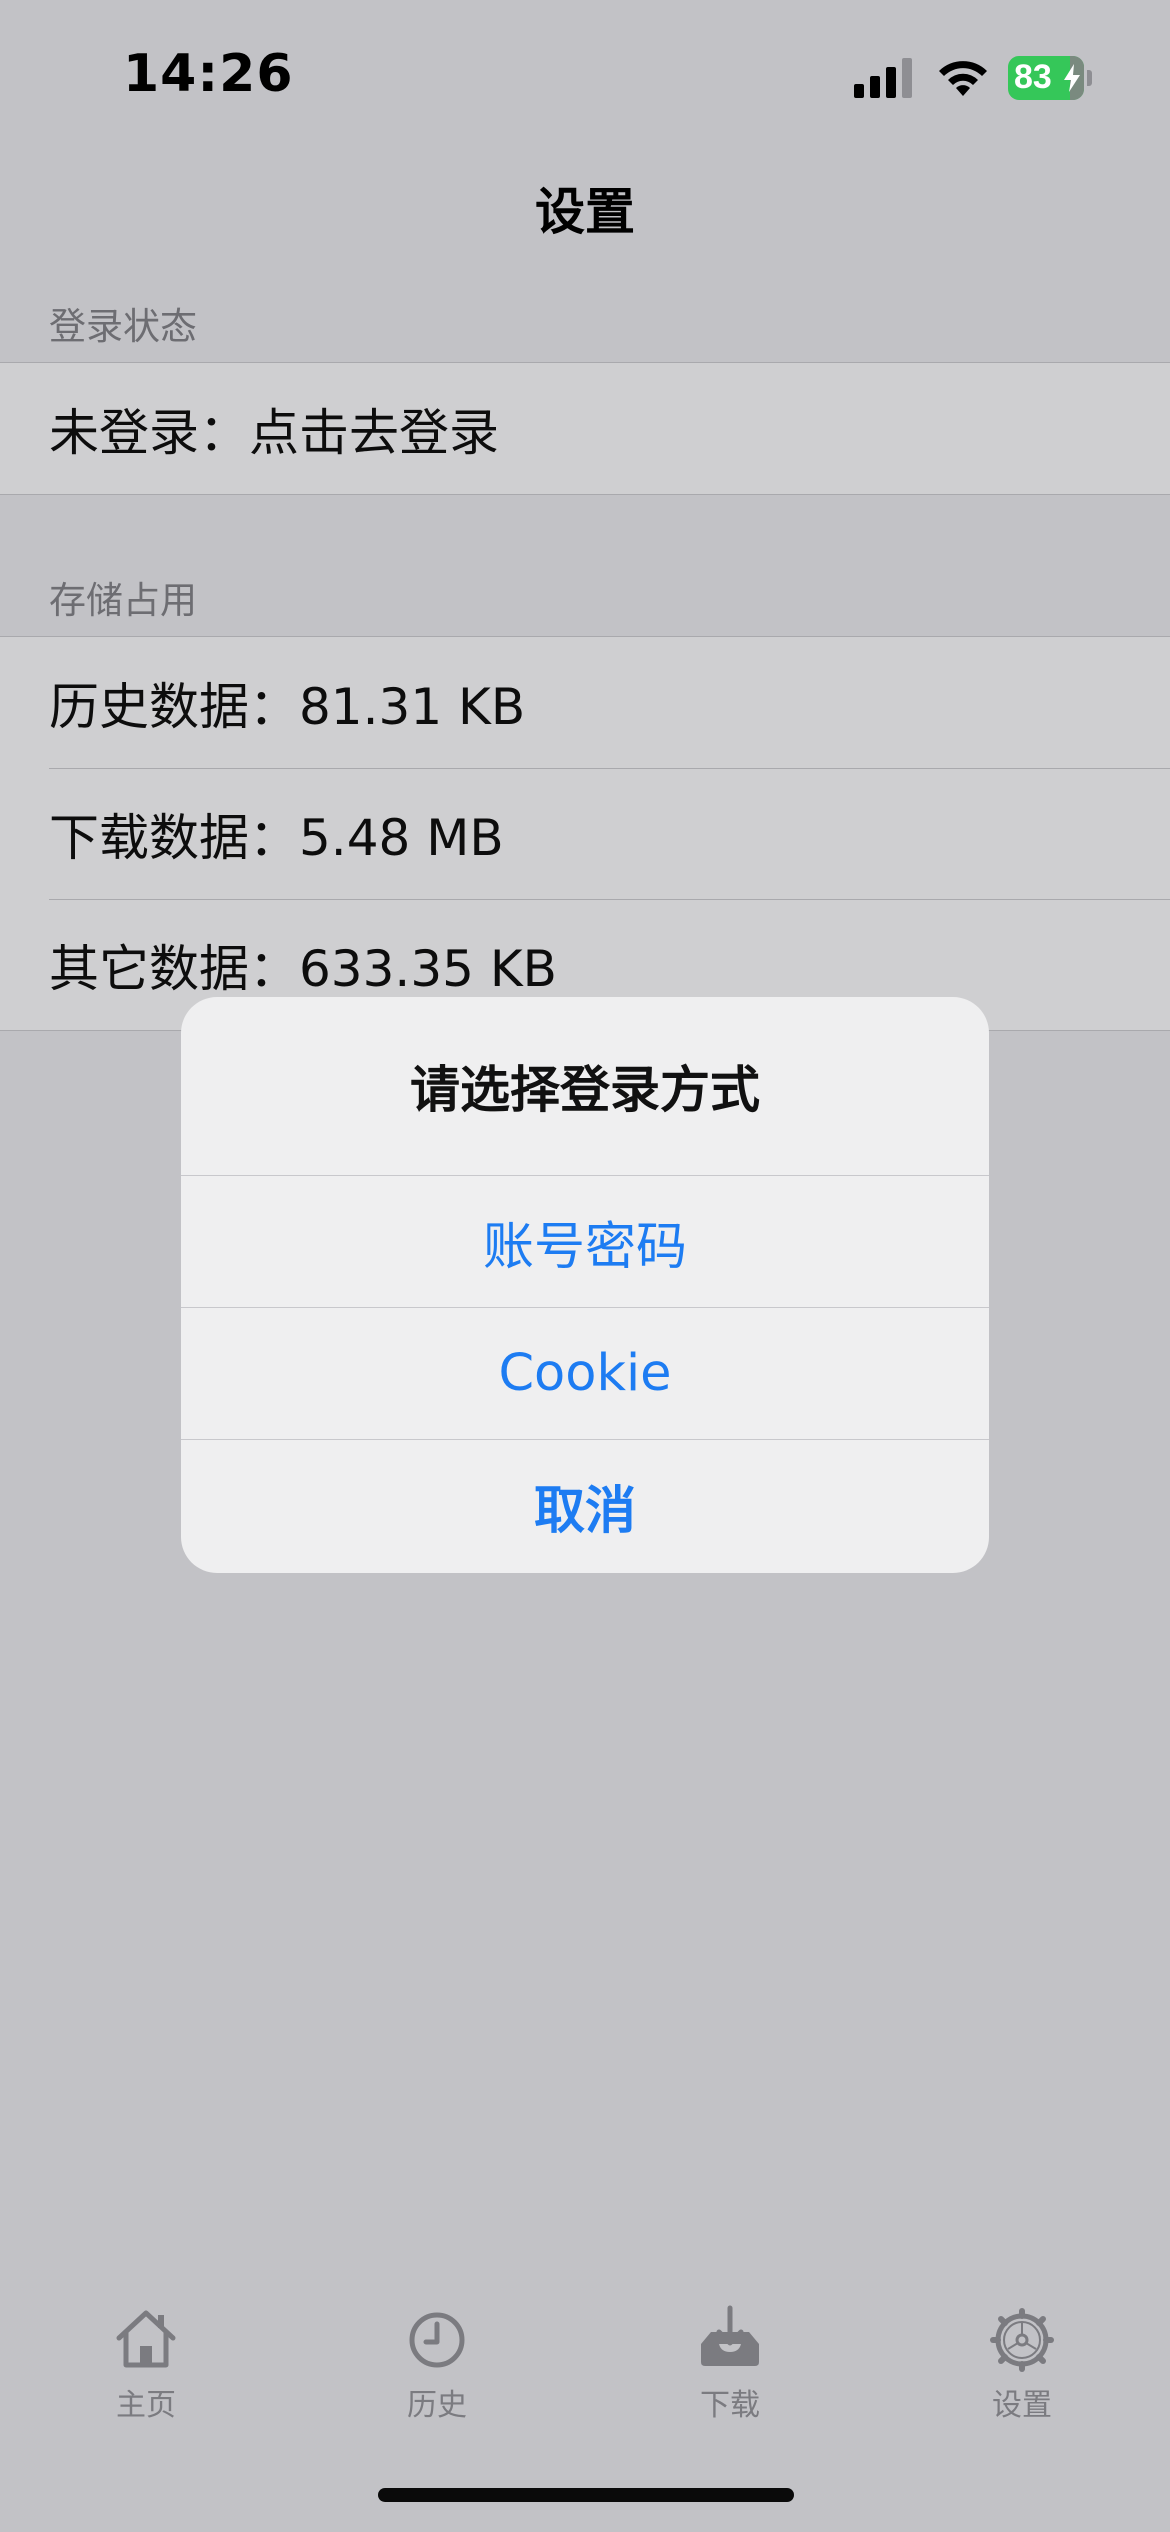  I want to click on section-header-login: 登录状态, so click(123, 326).